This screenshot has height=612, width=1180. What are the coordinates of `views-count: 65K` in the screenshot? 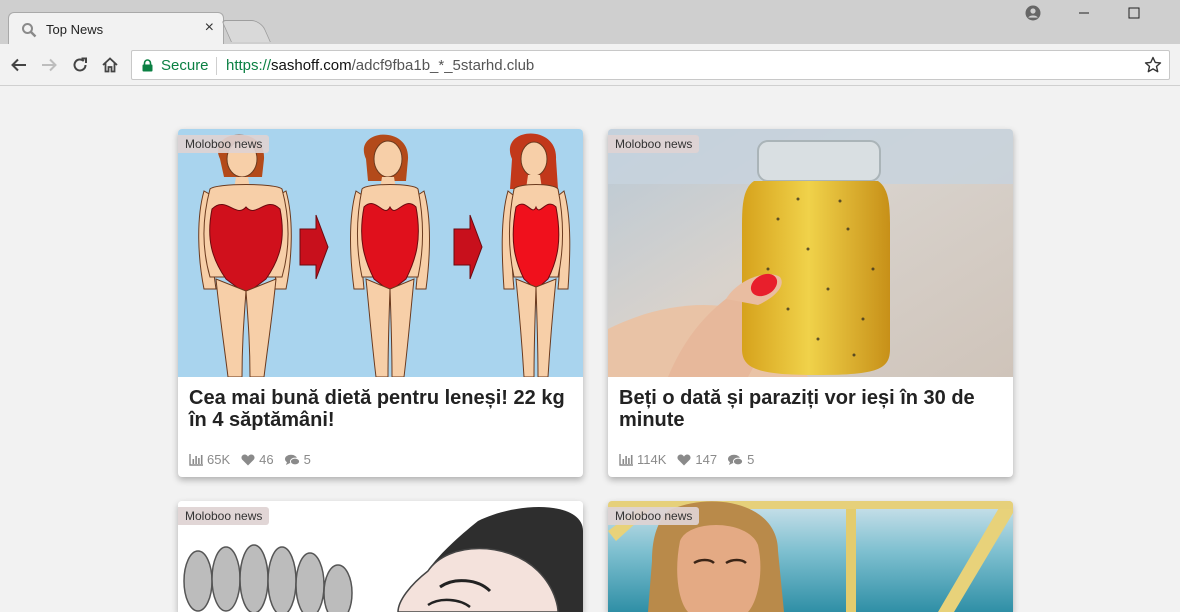 It's located at (219, 459).